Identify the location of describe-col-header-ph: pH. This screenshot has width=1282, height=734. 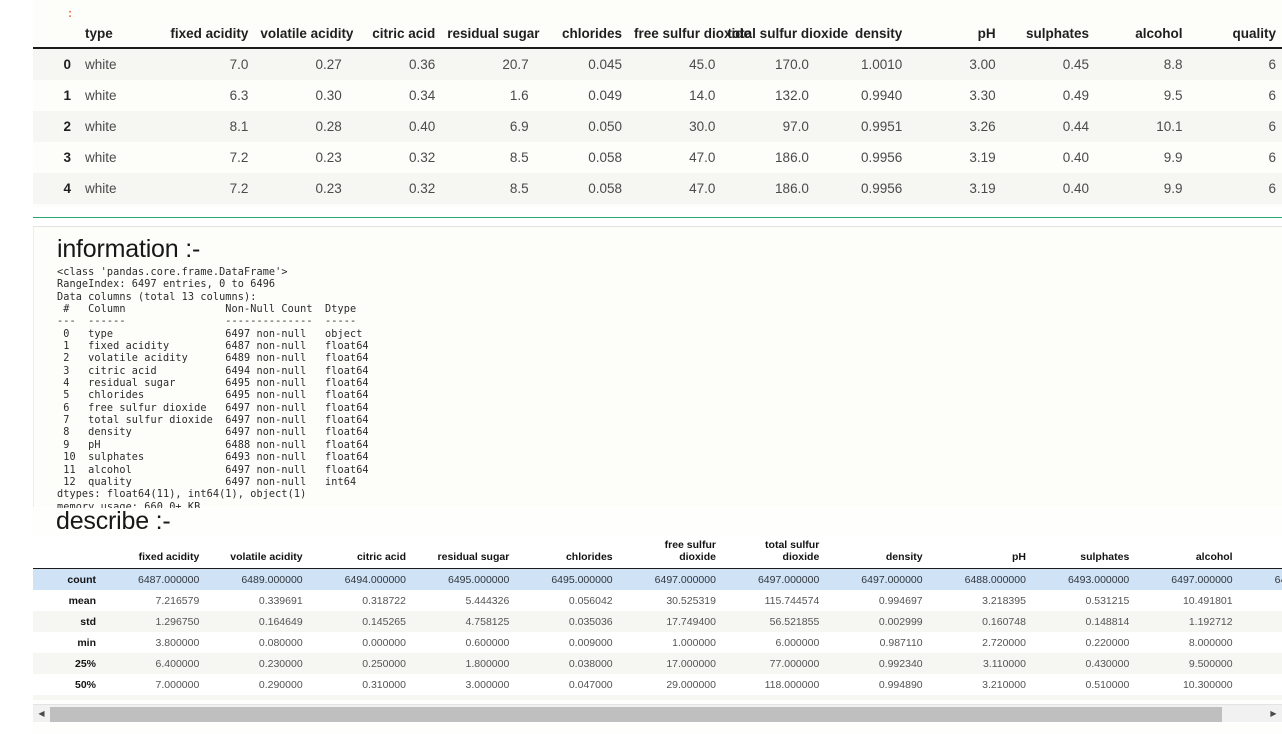
(981, 552).